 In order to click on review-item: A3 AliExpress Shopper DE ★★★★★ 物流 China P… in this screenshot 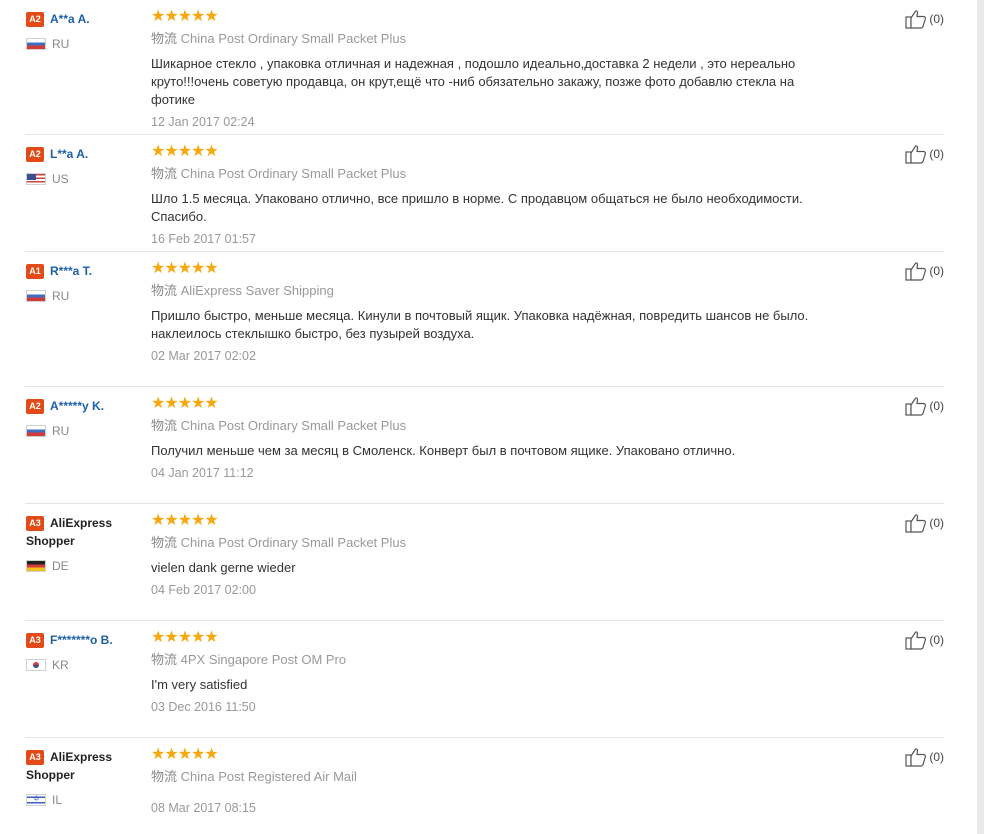, I will do `click(484, 562)`.